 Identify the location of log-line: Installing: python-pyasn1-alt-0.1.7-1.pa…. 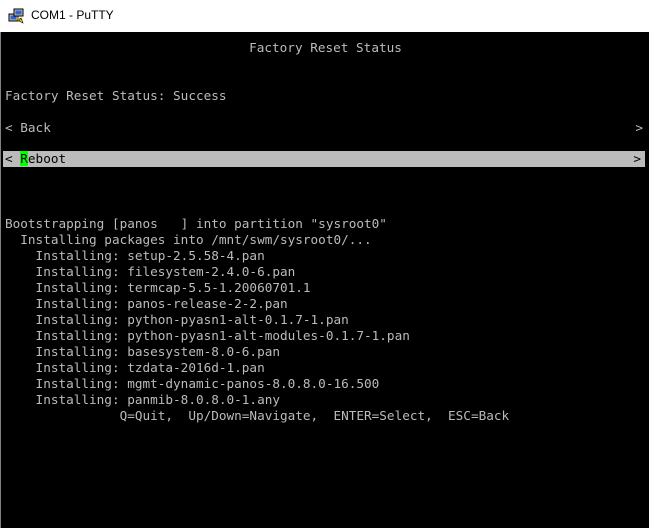
(177, 319).